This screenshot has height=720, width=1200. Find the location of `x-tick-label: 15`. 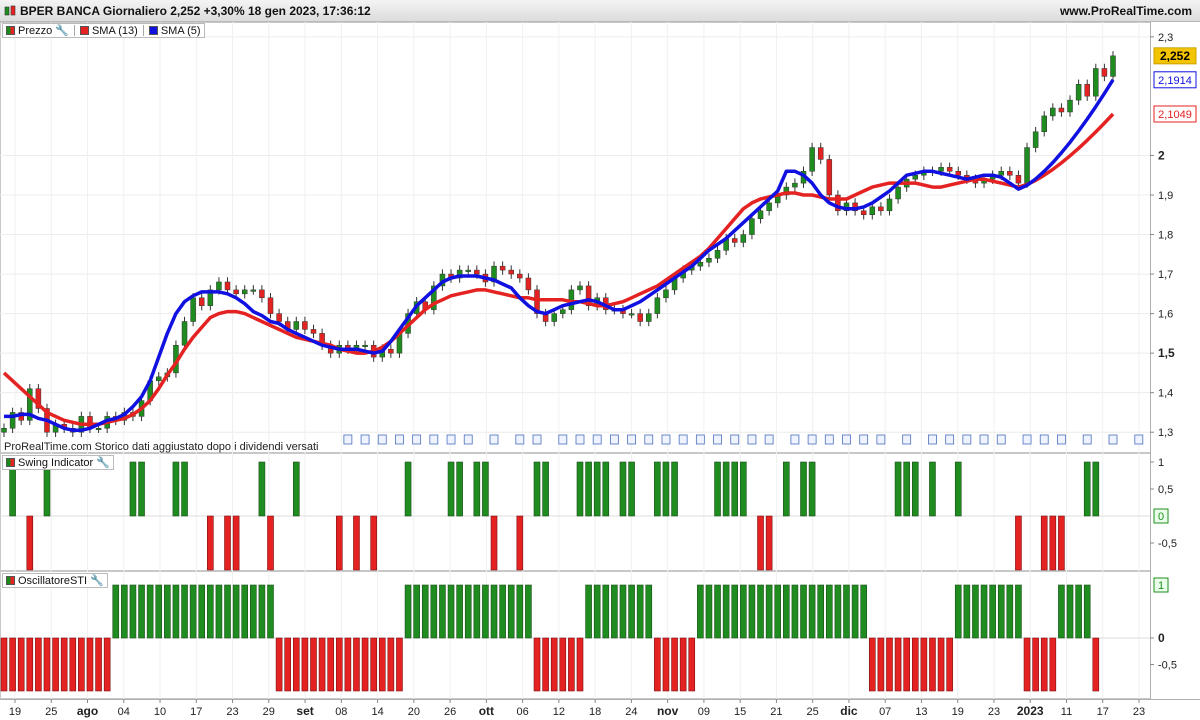

x-tick-label: 15 is located at coordinates (740, 712).